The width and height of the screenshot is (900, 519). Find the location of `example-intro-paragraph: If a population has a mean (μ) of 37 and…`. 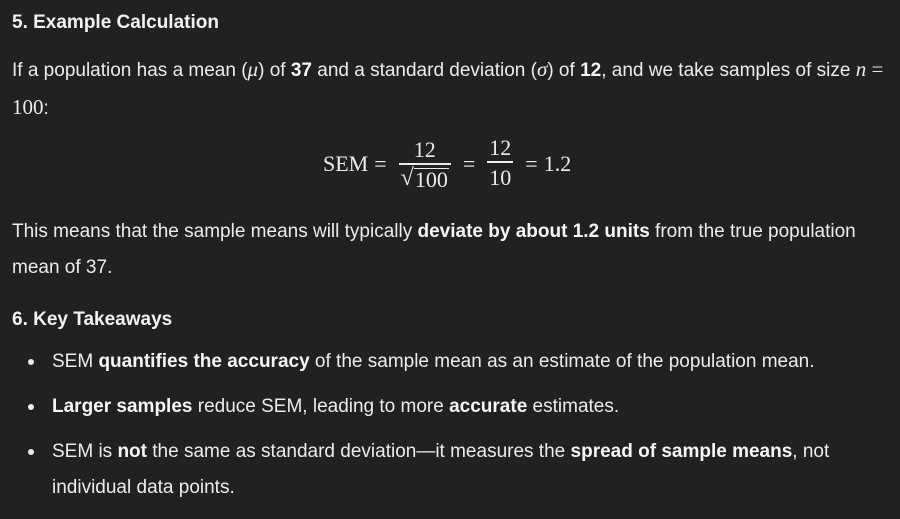

example-intro-paragraph: If a population has a mean (μ) of 37 and… is located at coordinates (450, 89).